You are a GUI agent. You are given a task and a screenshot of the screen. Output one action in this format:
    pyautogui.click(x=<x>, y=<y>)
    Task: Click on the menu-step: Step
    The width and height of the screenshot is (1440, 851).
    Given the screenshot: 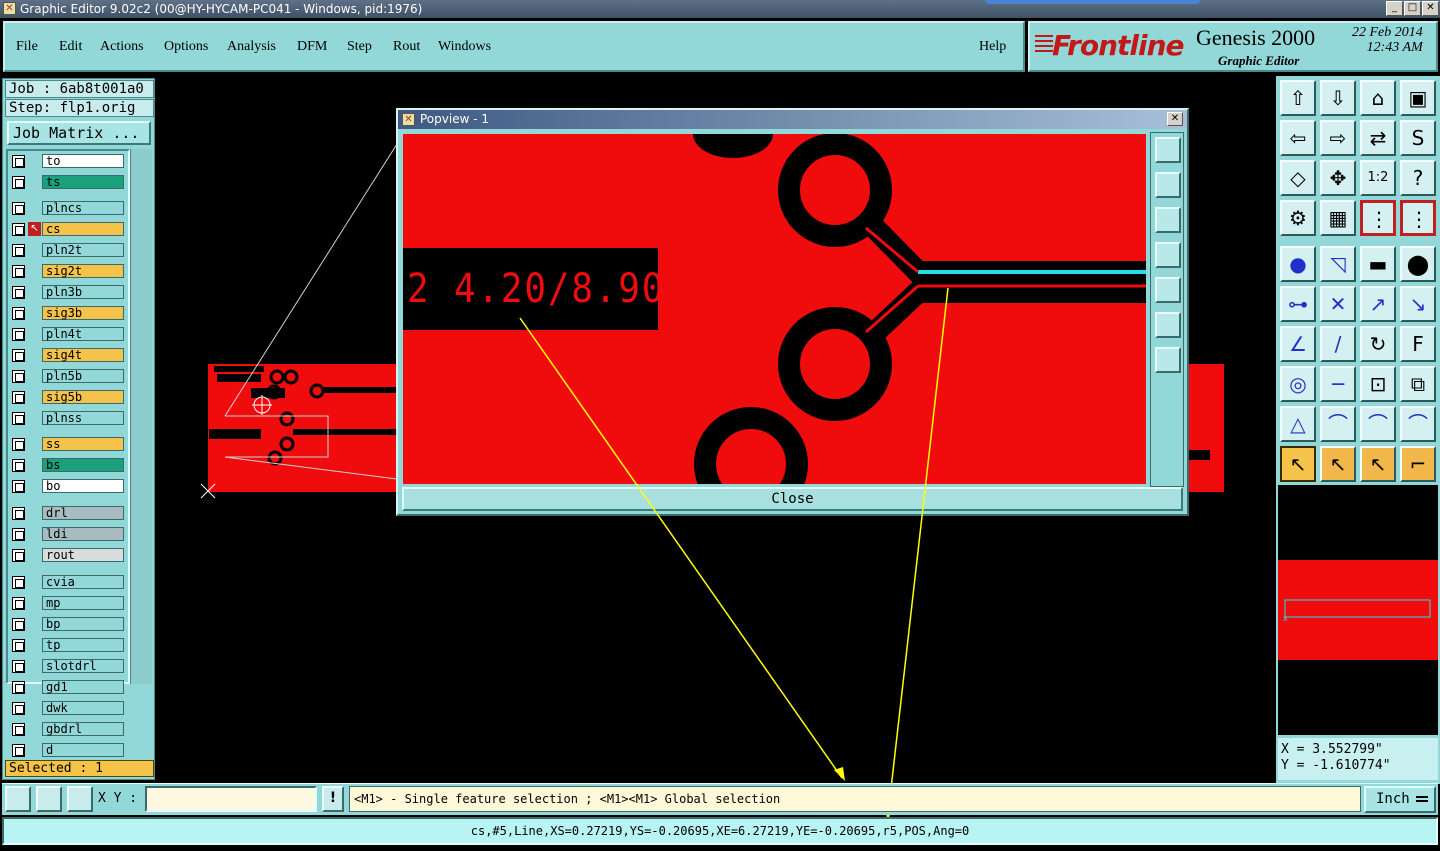 What is the action you would take?
    pyautogui.click(x=359, y=47)
    